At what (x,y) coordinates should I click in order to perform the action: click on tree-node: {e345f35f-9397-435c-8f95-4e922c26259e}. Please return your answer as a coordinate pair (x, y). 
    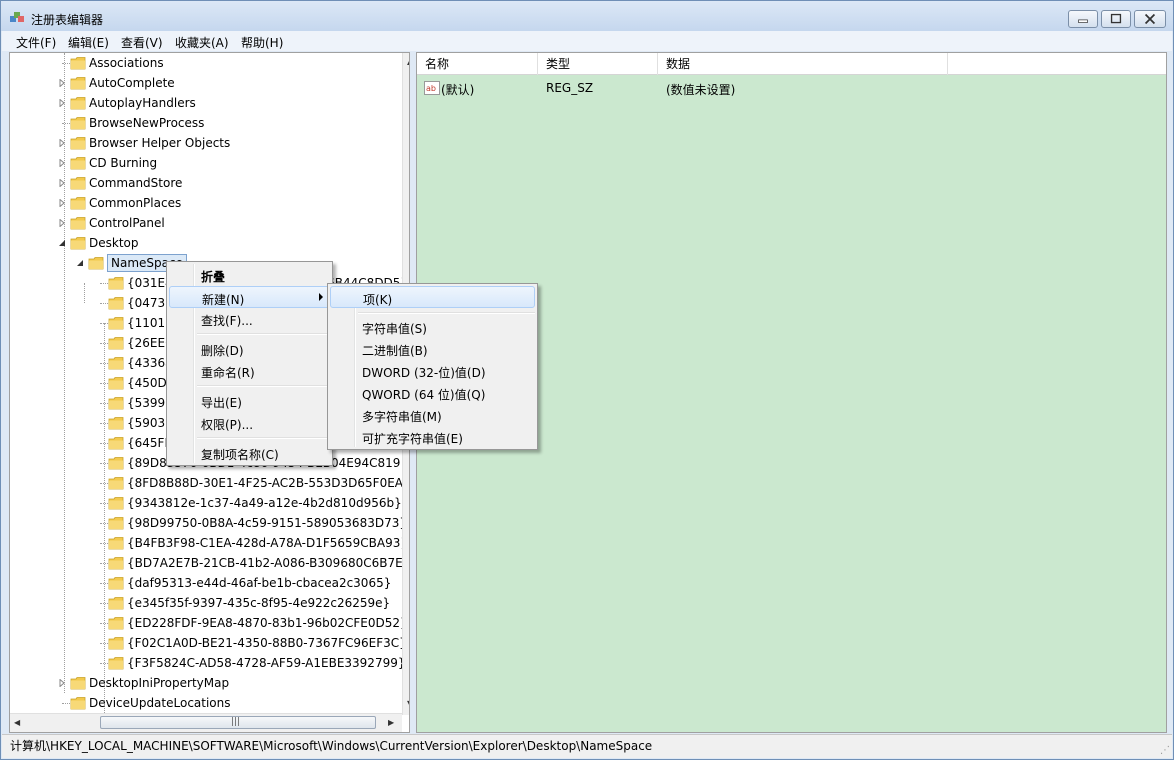
    Looking at the image, I should click on (205, 603).